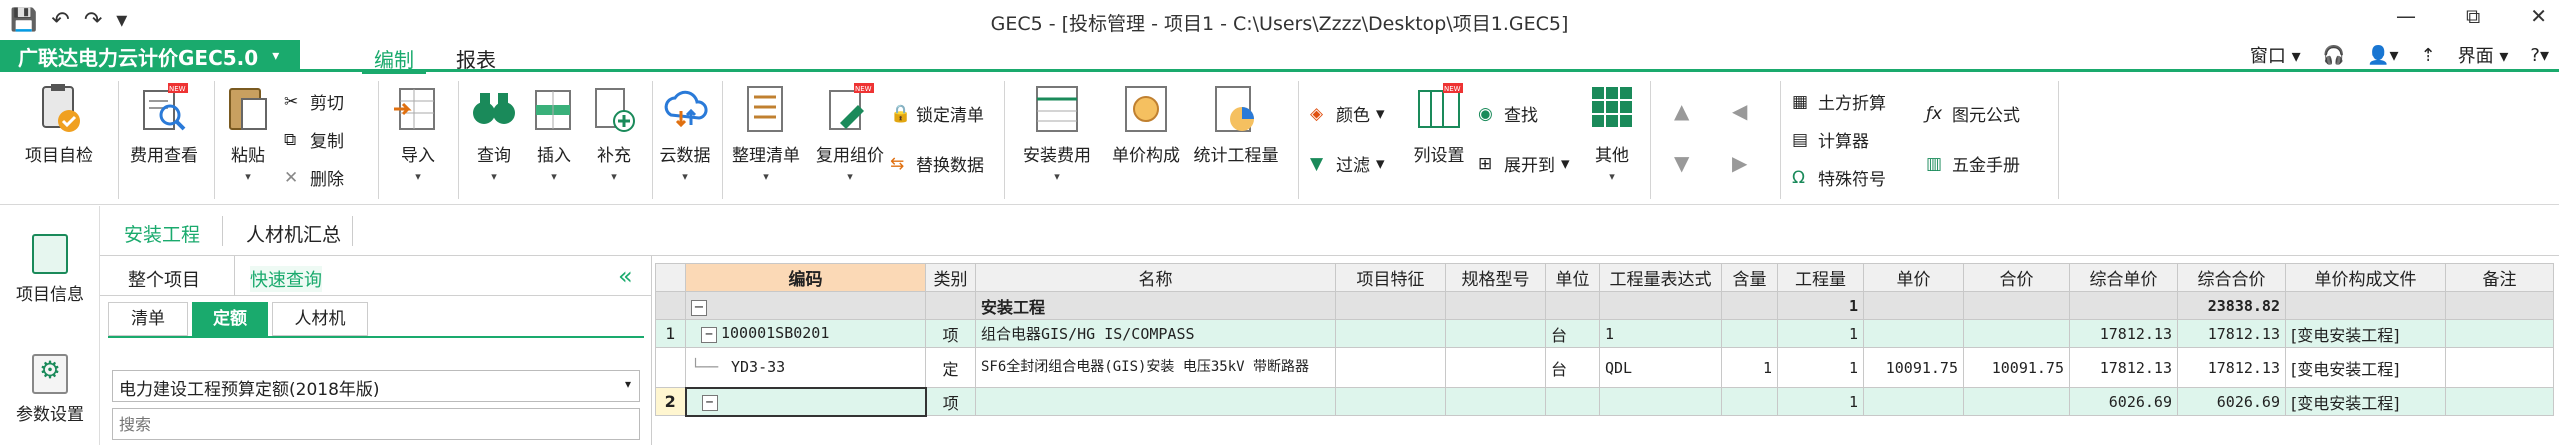  Describe the element at coordinates (314, 140) in the screenshot. I see `copy-button: ⧉ 复制` at that location.